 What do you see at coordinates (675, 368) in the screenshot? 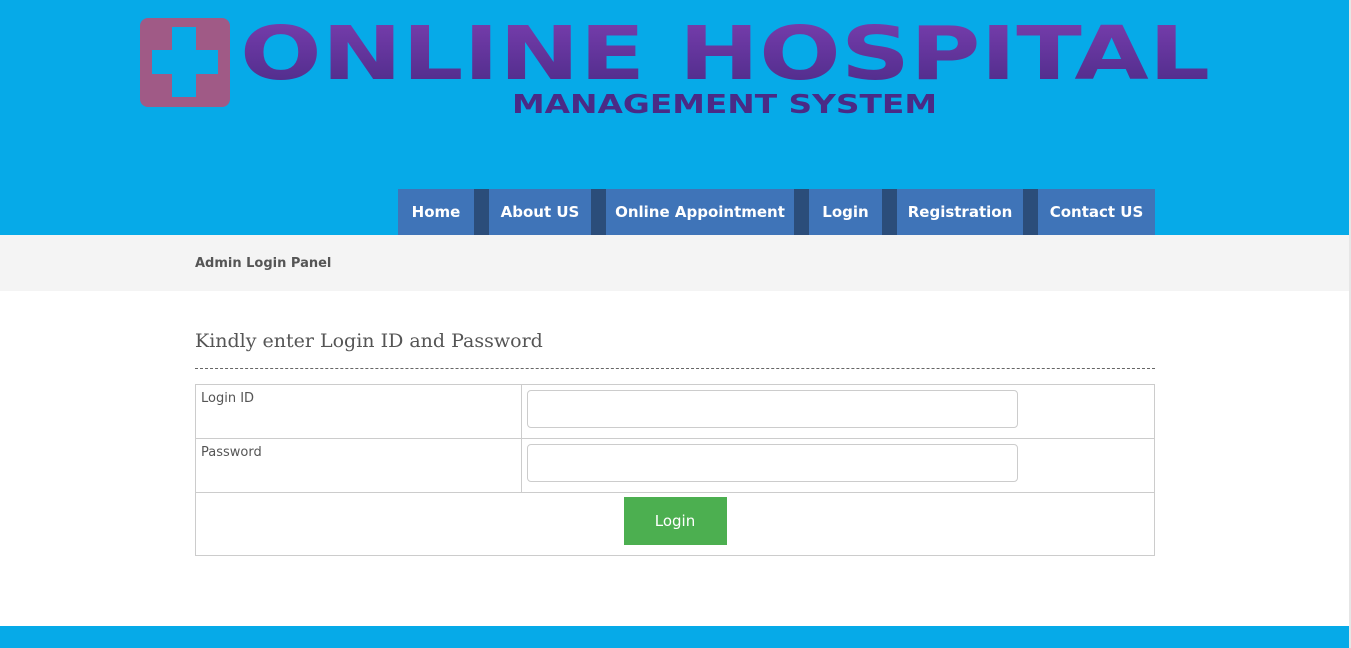
I see `divider` at bounding box center [675, 368].